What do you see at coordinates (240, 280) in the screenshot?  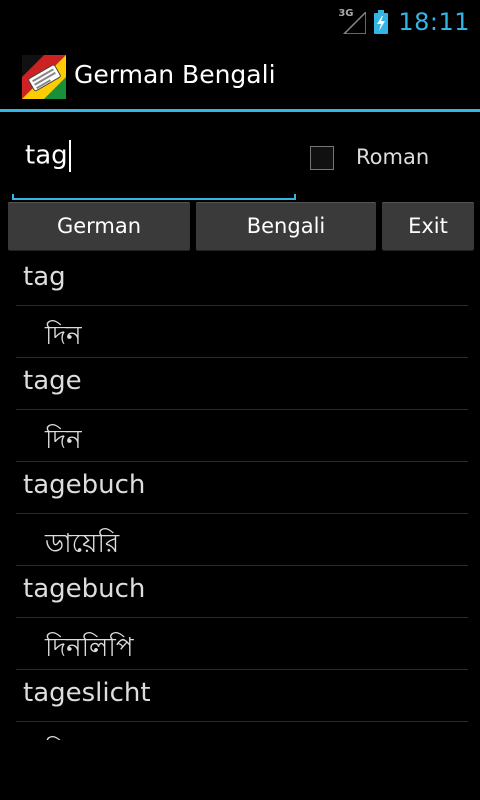 I see `list-item-word: tag` at bounding box center [240, 280].